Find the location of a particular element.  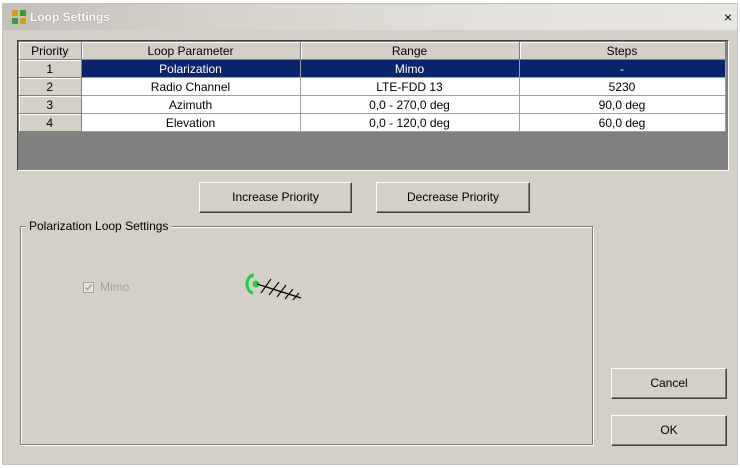

priority-cell: 4 is located at coordinates (50, 122).